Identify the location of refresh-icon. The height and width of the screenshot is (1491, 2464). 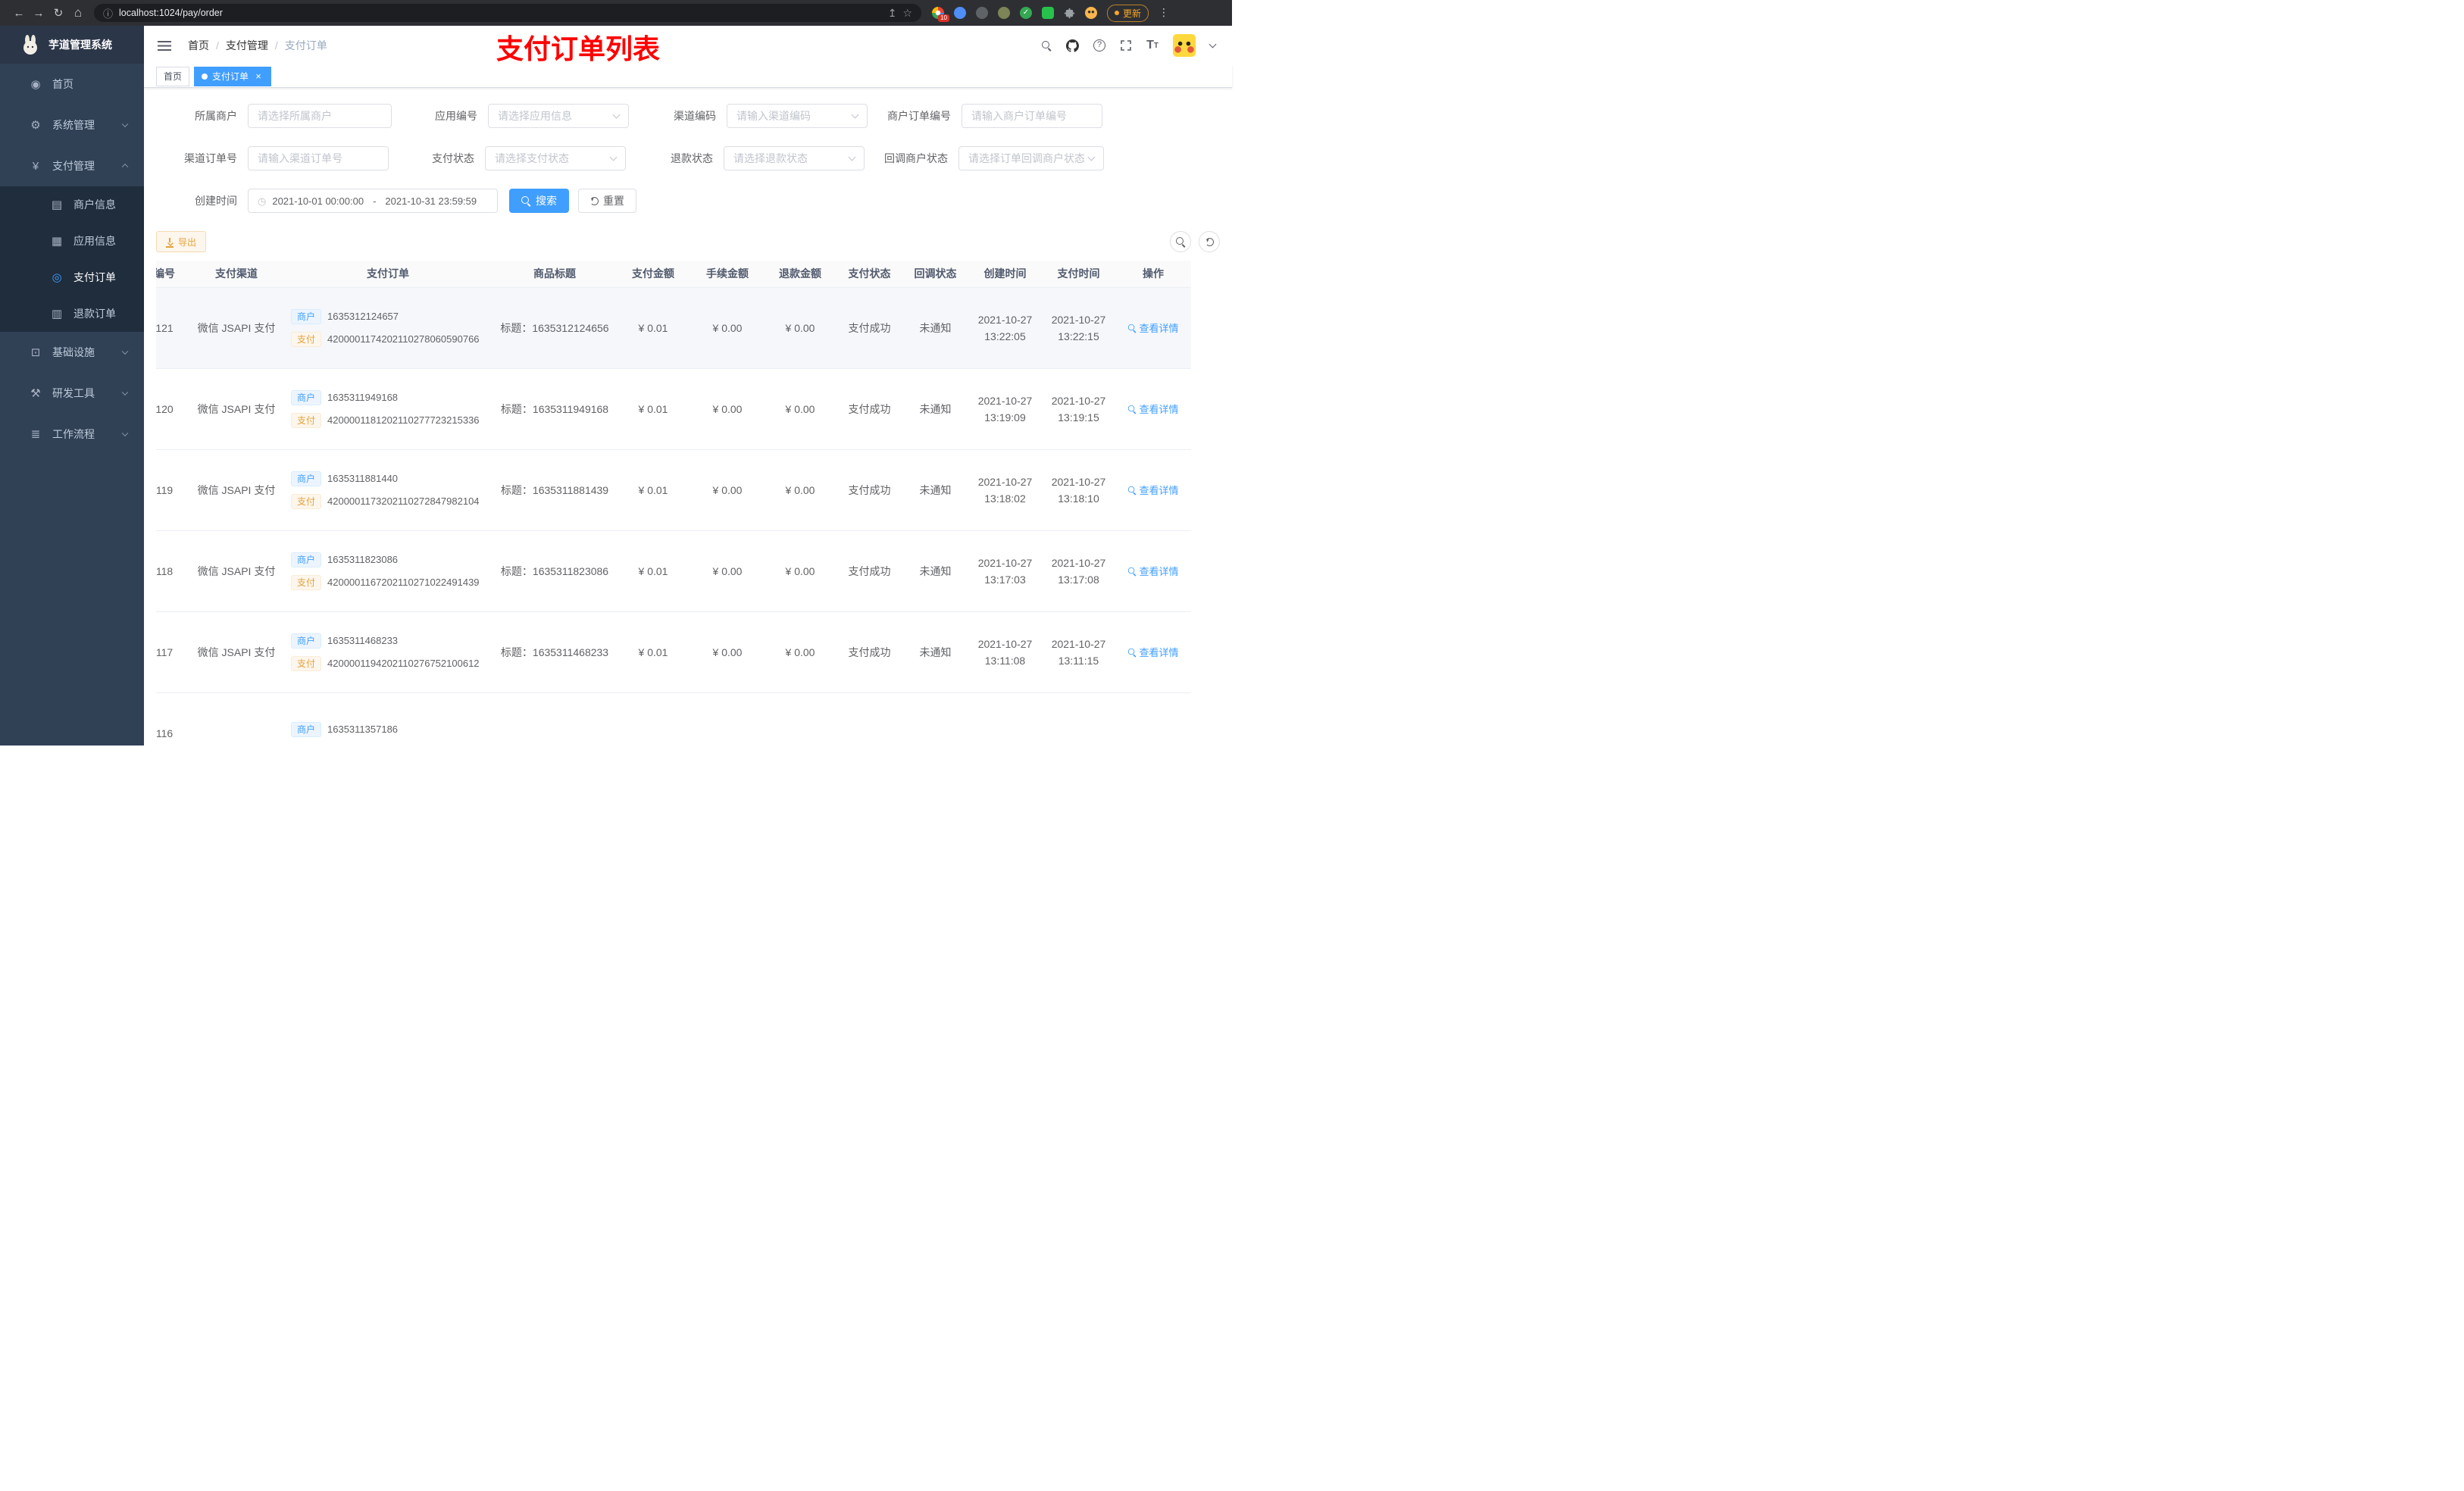
(594, 200).